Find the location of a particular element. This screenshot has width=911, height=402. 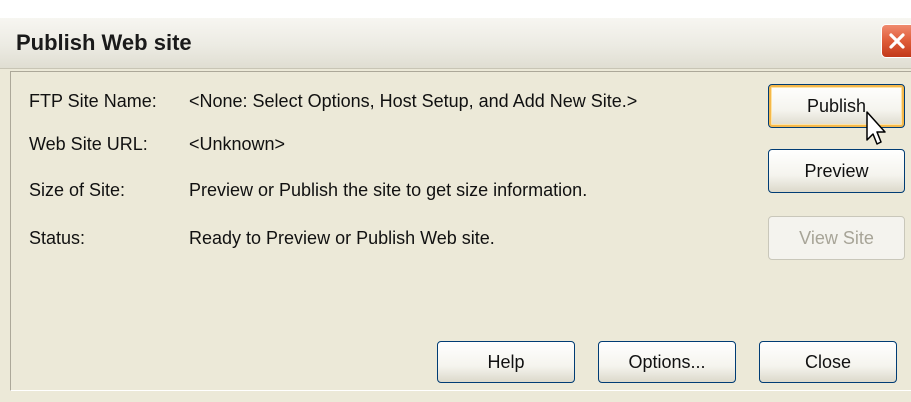

window-close-button is located at coordinates (896, 41).